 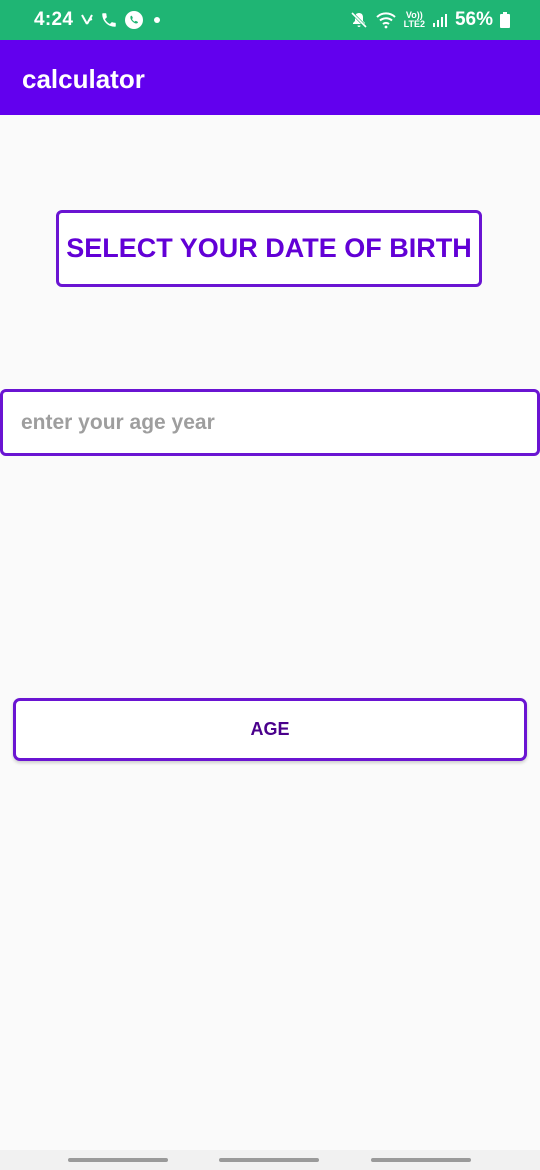 I want to click on select-date-of-birth-label: SELECT YOUR DATE OF BIRTH, so click(x=269, y=248).